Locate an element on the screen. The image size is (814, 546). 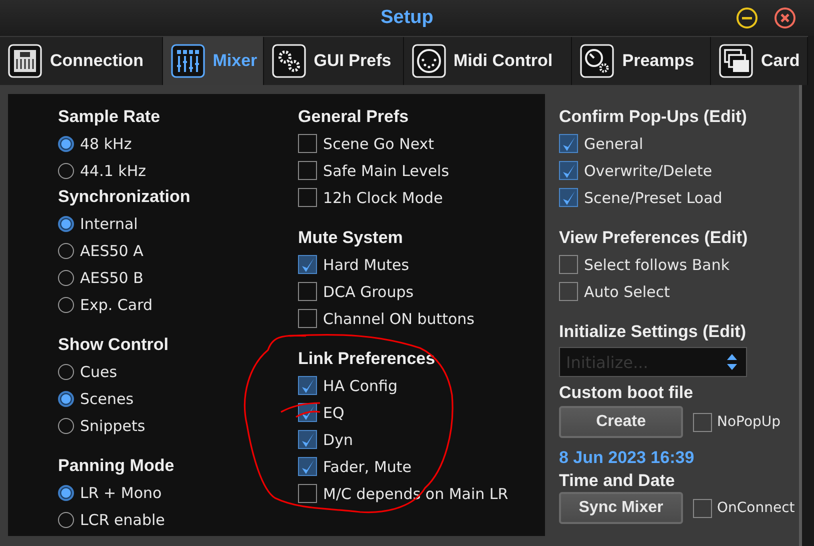
midi-connector-icon is located at coordinates (429, 61).